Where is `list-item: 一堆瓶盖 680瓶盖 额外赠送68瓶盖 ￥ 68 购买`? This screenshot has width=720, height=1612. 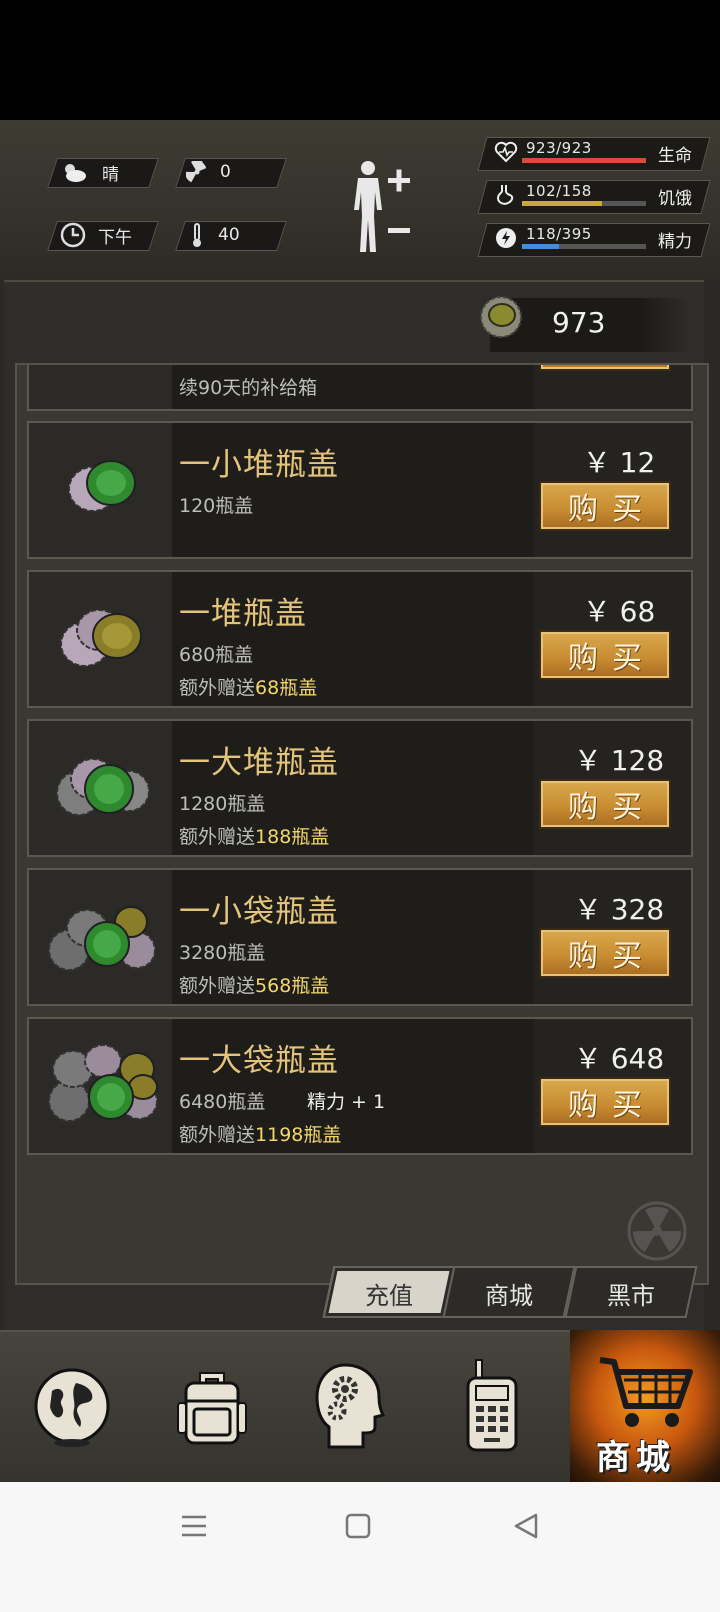 list-item: 一堆瓶盖 680瓶盖 额外赠送68瓶盖 ￥ 68 购买 is located at coordinates (360, 639).